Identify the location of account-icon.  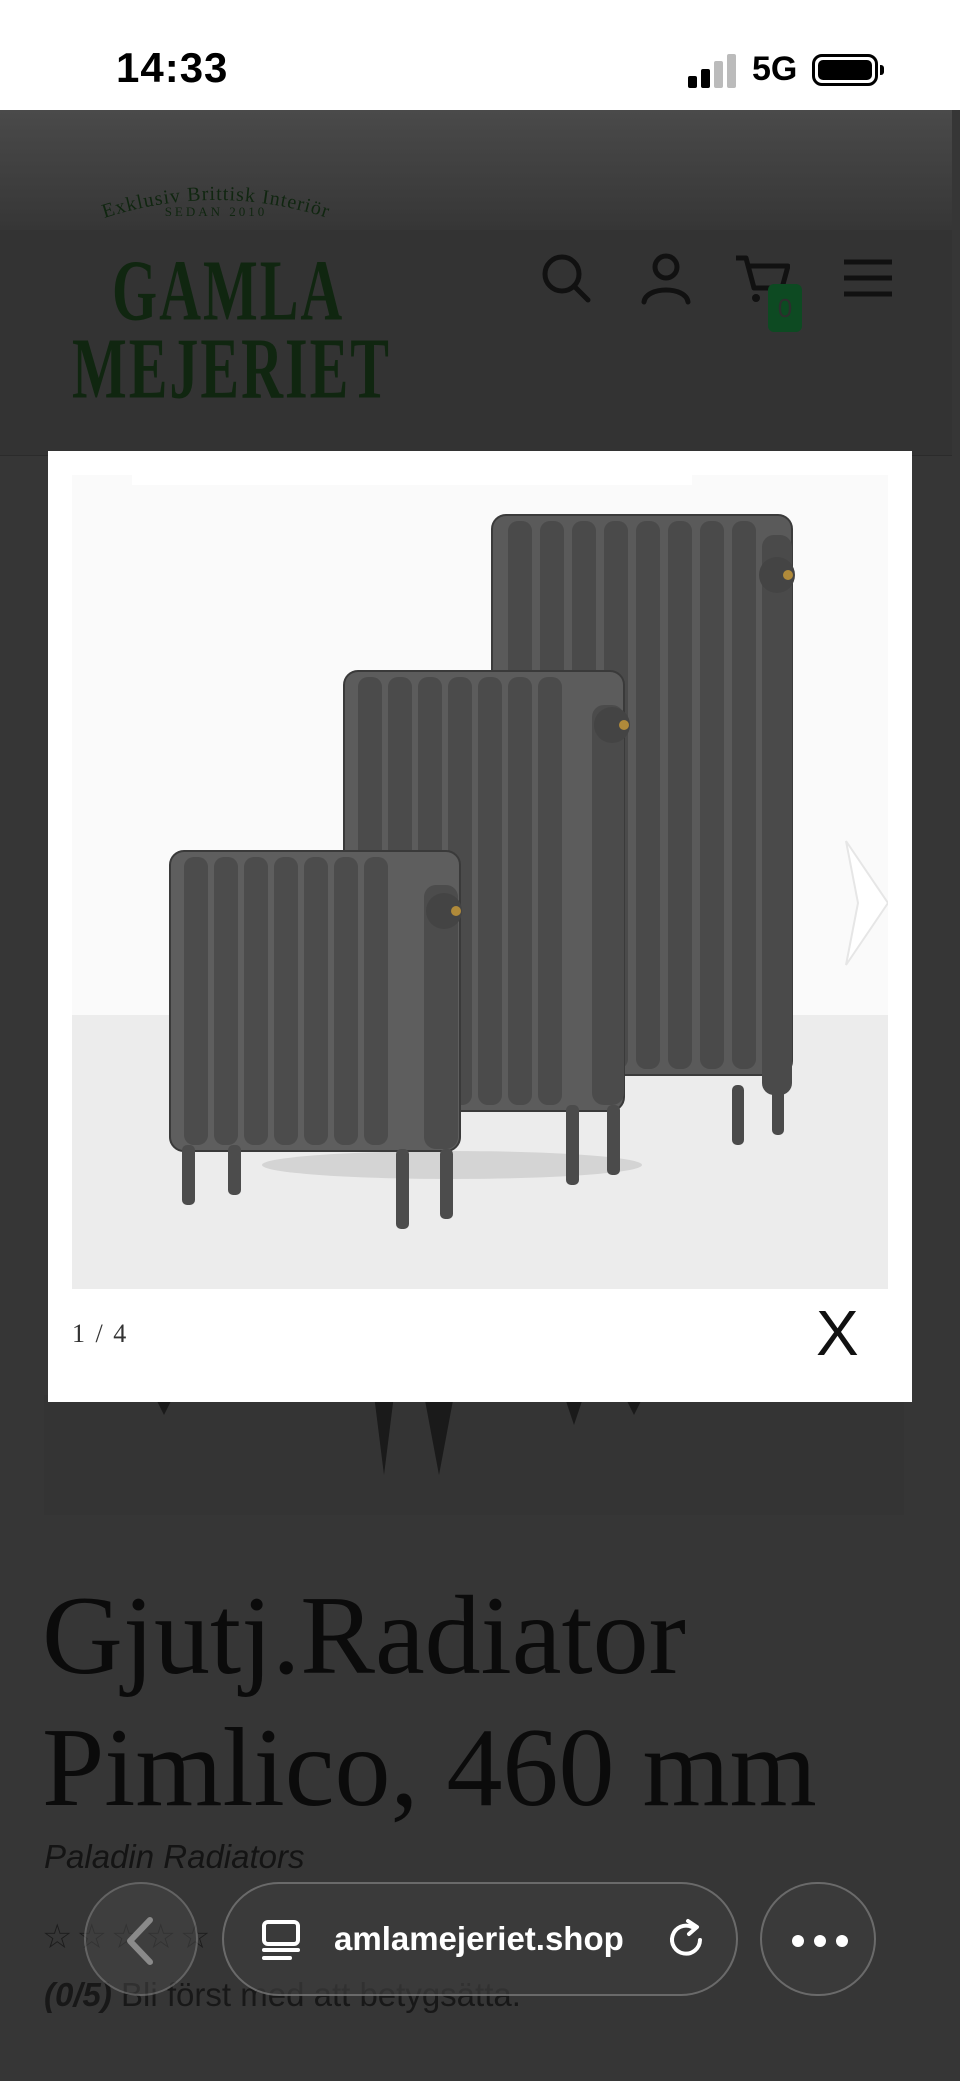
(666, 278).